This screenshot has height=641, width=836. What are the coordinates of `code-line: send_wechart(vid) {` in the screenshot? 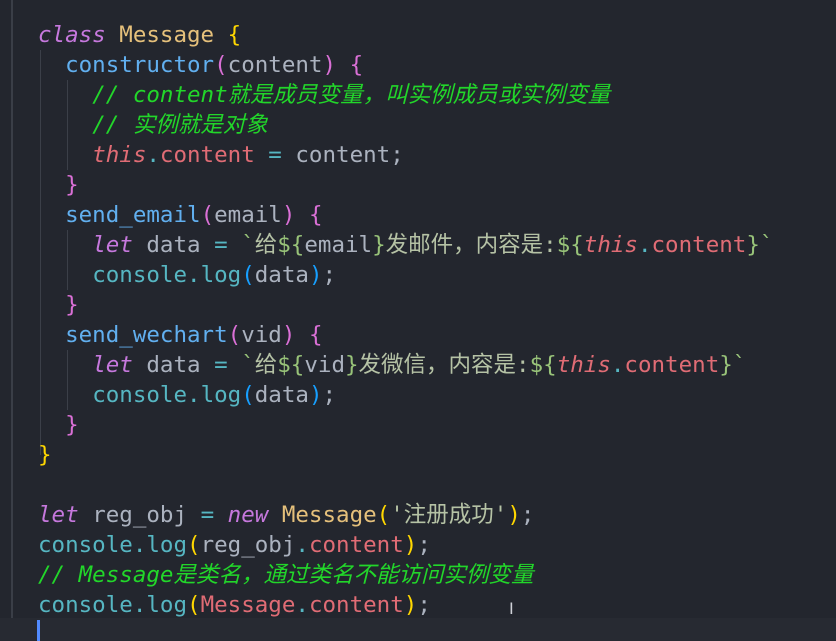 It's located at (180, 335).